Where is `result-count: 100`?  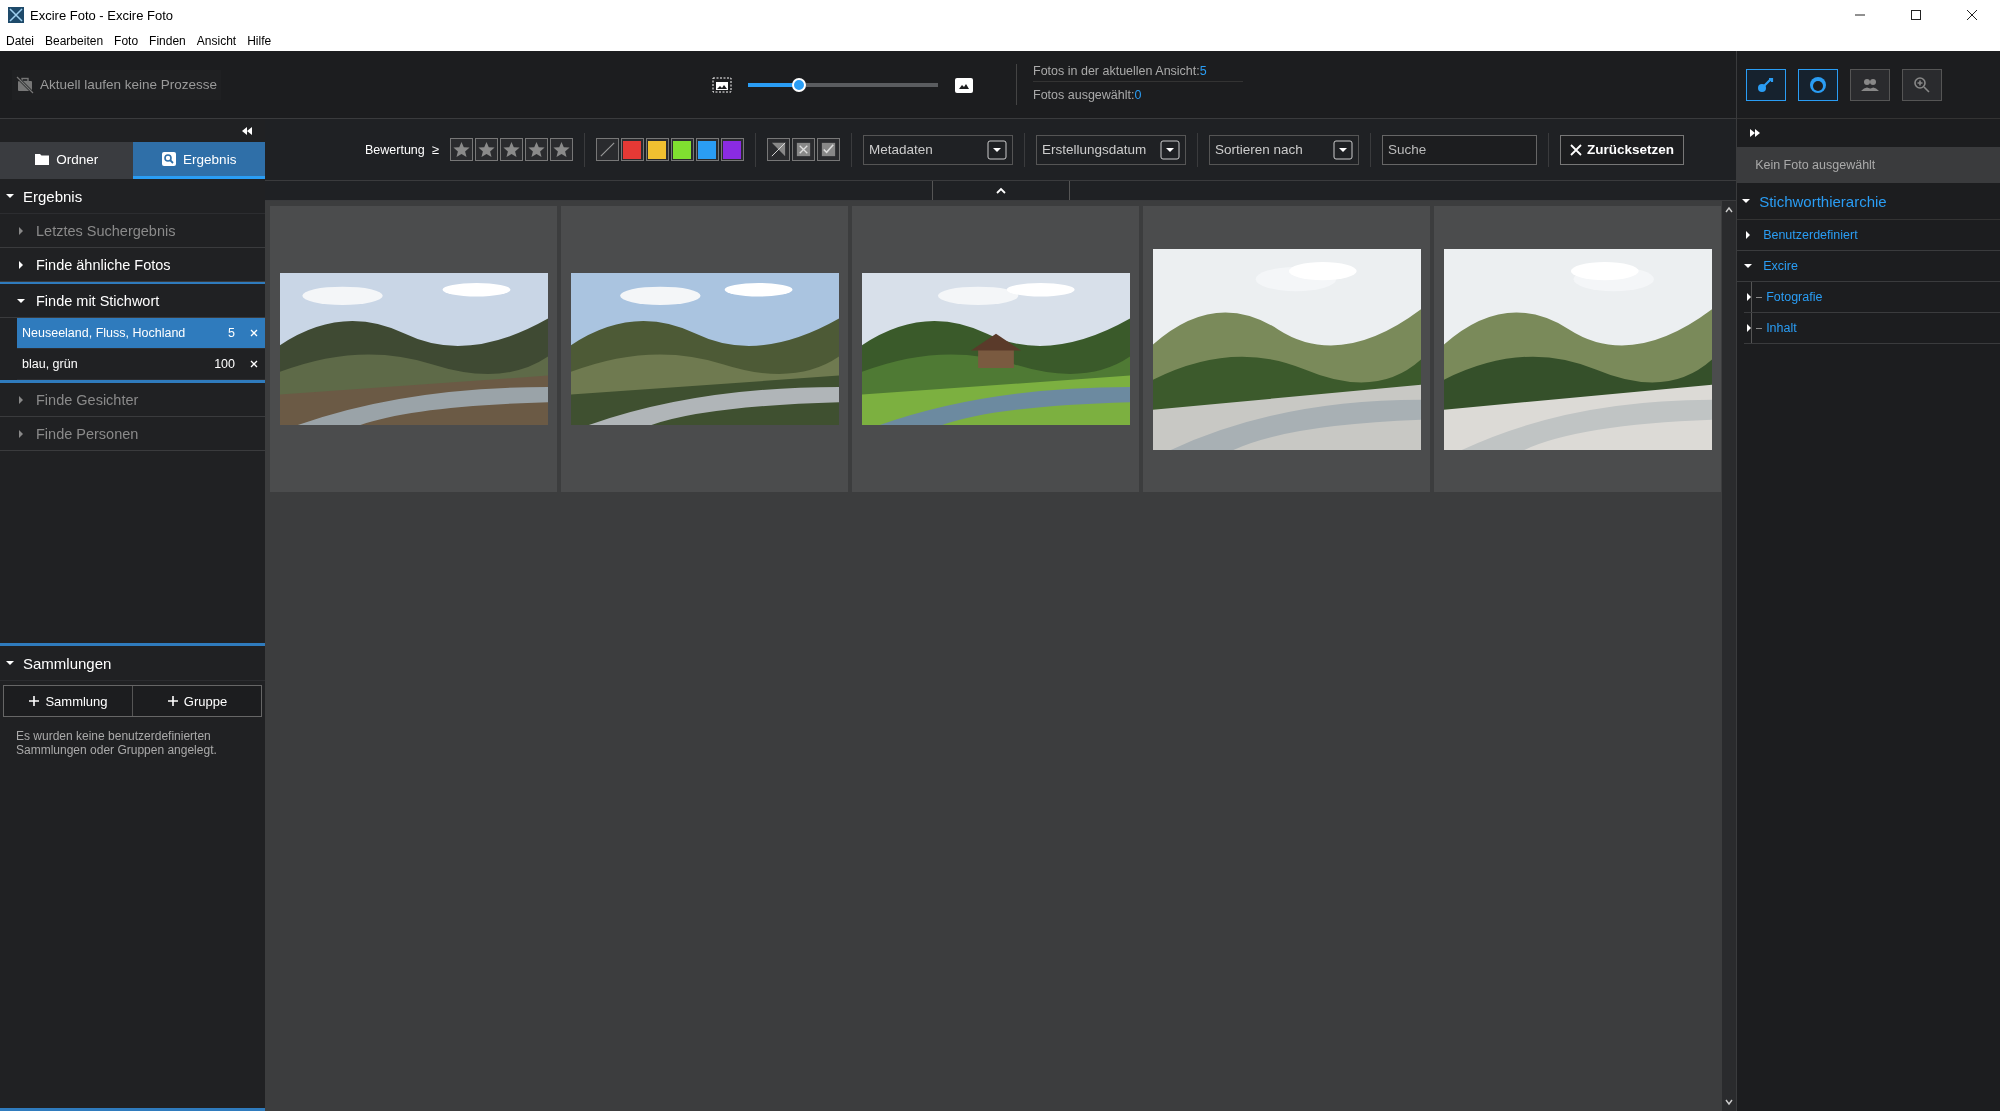 result-count: 100 is located at coordinates (224, 364).